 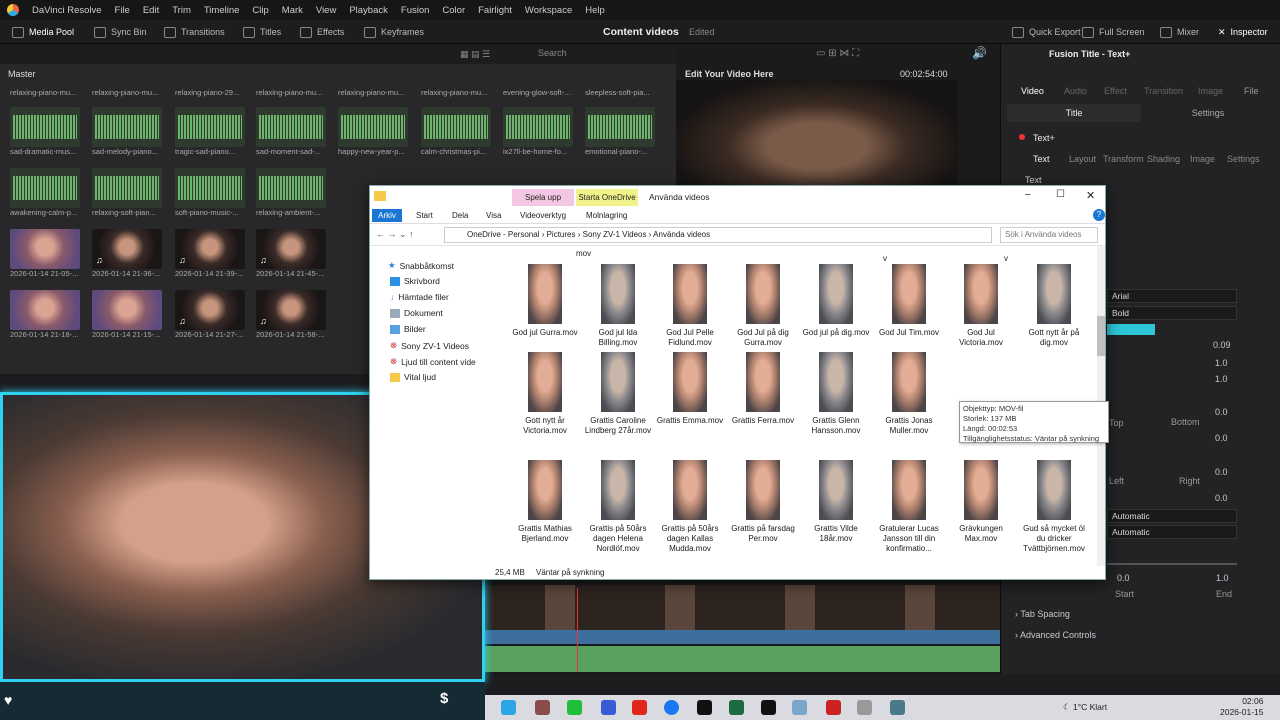 What do you see at coordinates (1251, 91) in the screenshot?
I see `tab-file: File` at bounding box center [1251, 91].